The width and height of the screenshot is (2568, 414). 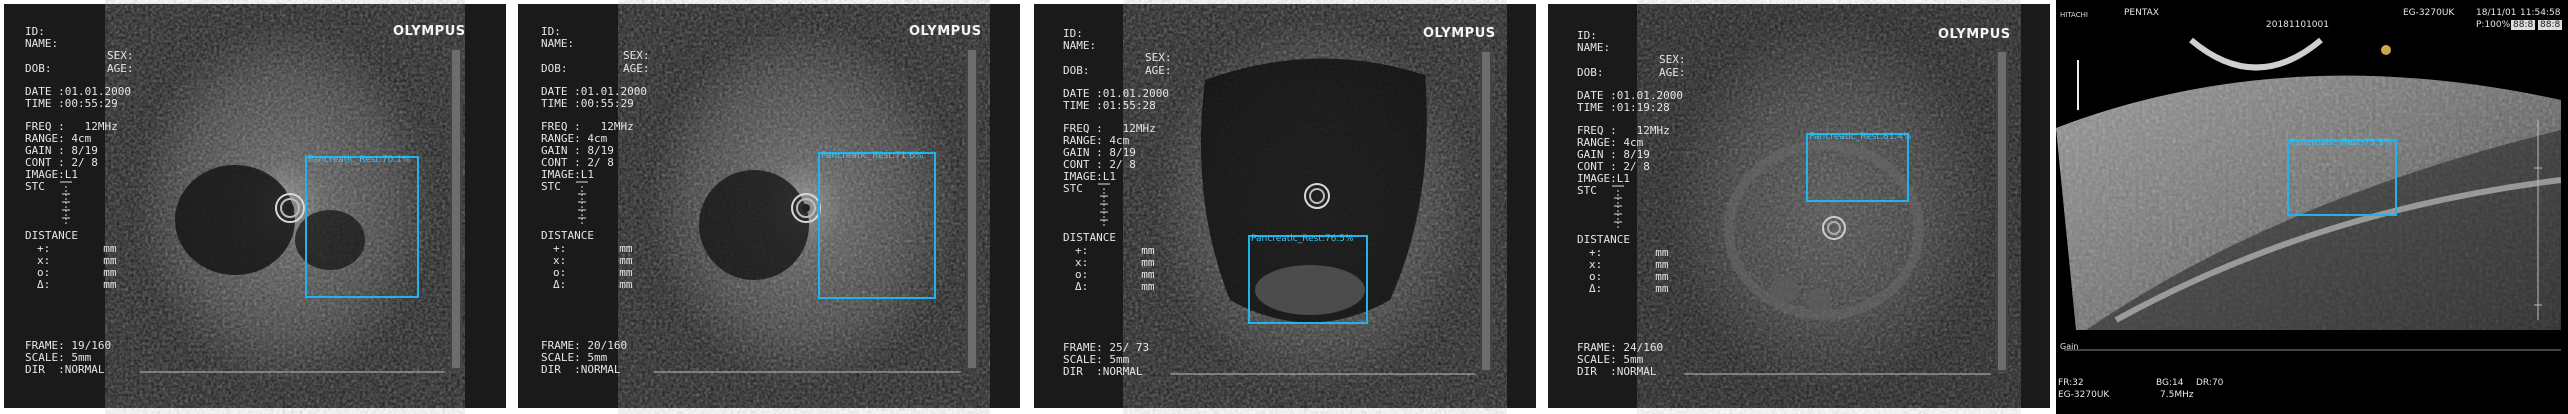 I want to click on exam-time: 11:54:58, so click(x=2540, y=13).